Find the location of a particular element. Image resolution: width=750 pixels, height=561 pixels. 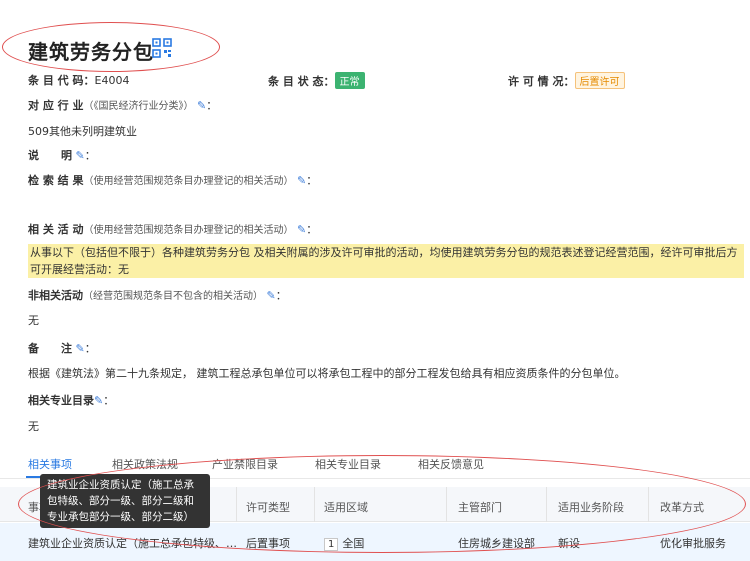

search-result-row: 检 索 结 果（使用经营范围规范条目办理登记的相关活动） ✎： is located at coordinates (172, 180).